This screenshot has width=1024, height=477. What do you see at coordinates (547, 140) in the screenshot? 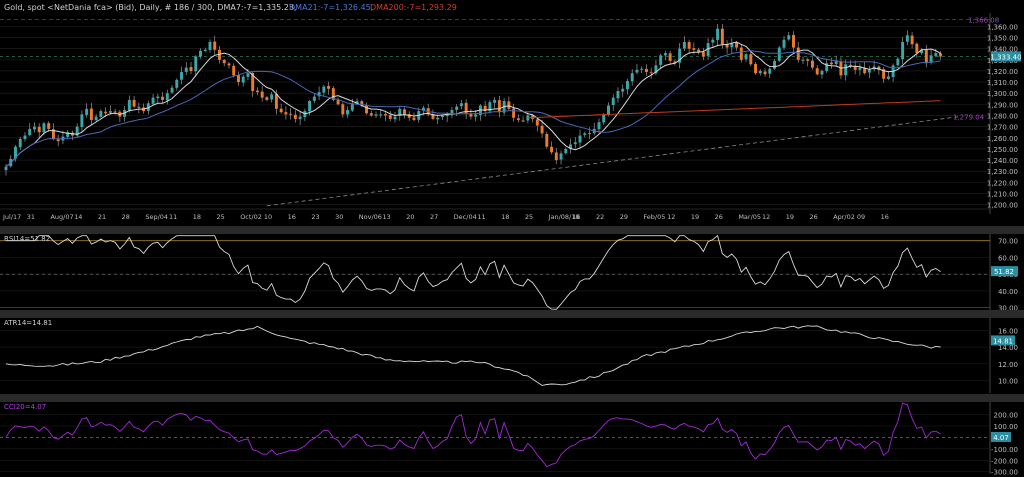
I see `candle` at bounding box center [547, 140].